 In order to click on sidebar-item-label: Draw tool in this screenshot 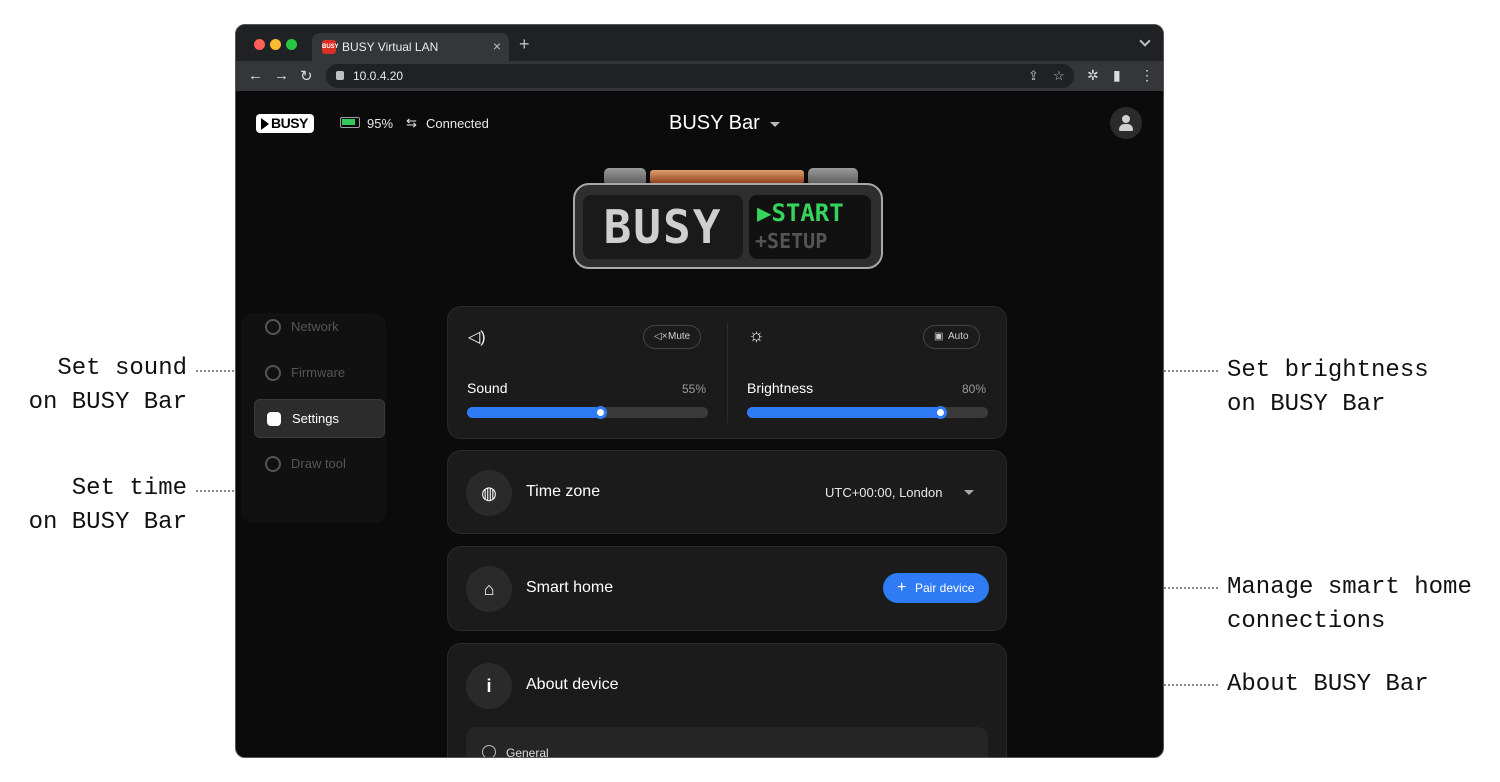, I will do `click(318, 463)`.